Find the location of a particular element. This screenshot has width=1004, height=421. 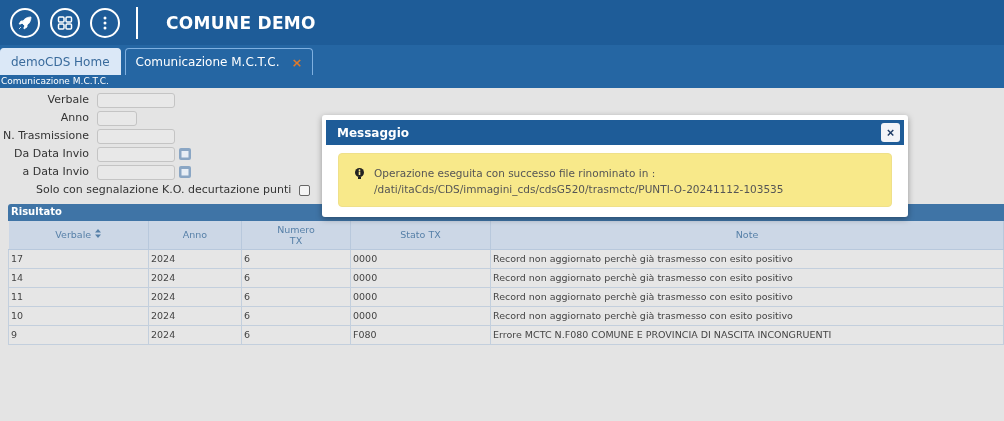

field-label: N. Trasmissione is located at coordinates (45, 136).